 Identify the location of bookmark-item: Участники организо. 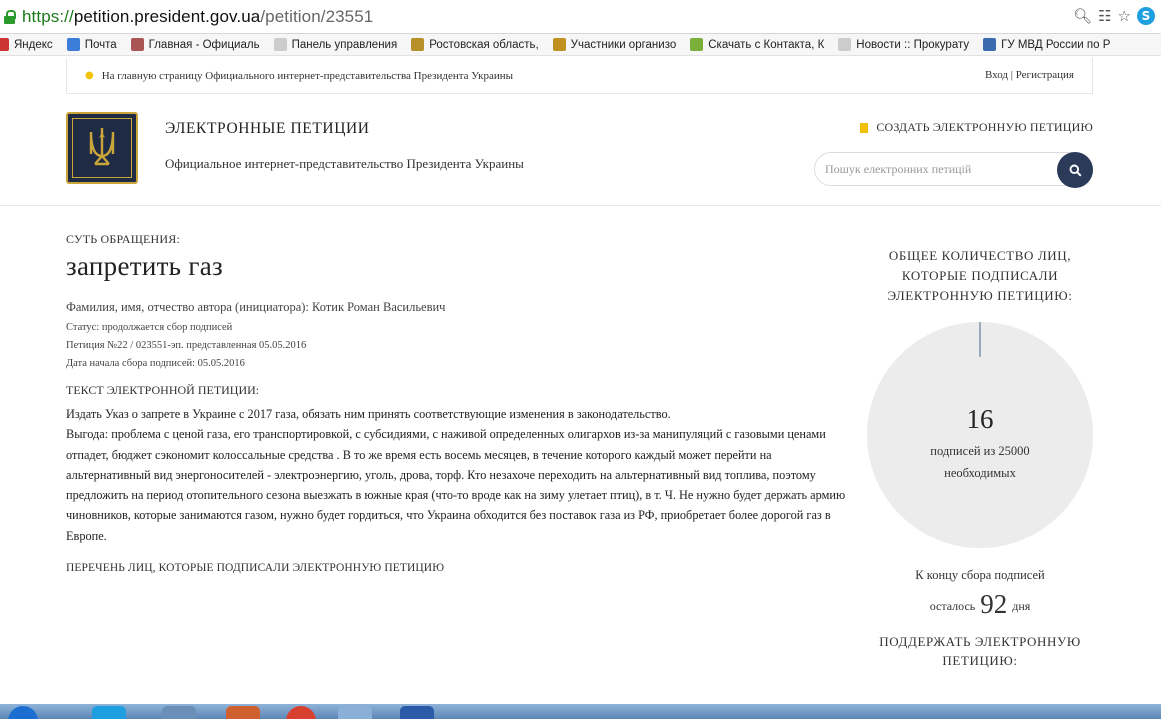
(614, 44).